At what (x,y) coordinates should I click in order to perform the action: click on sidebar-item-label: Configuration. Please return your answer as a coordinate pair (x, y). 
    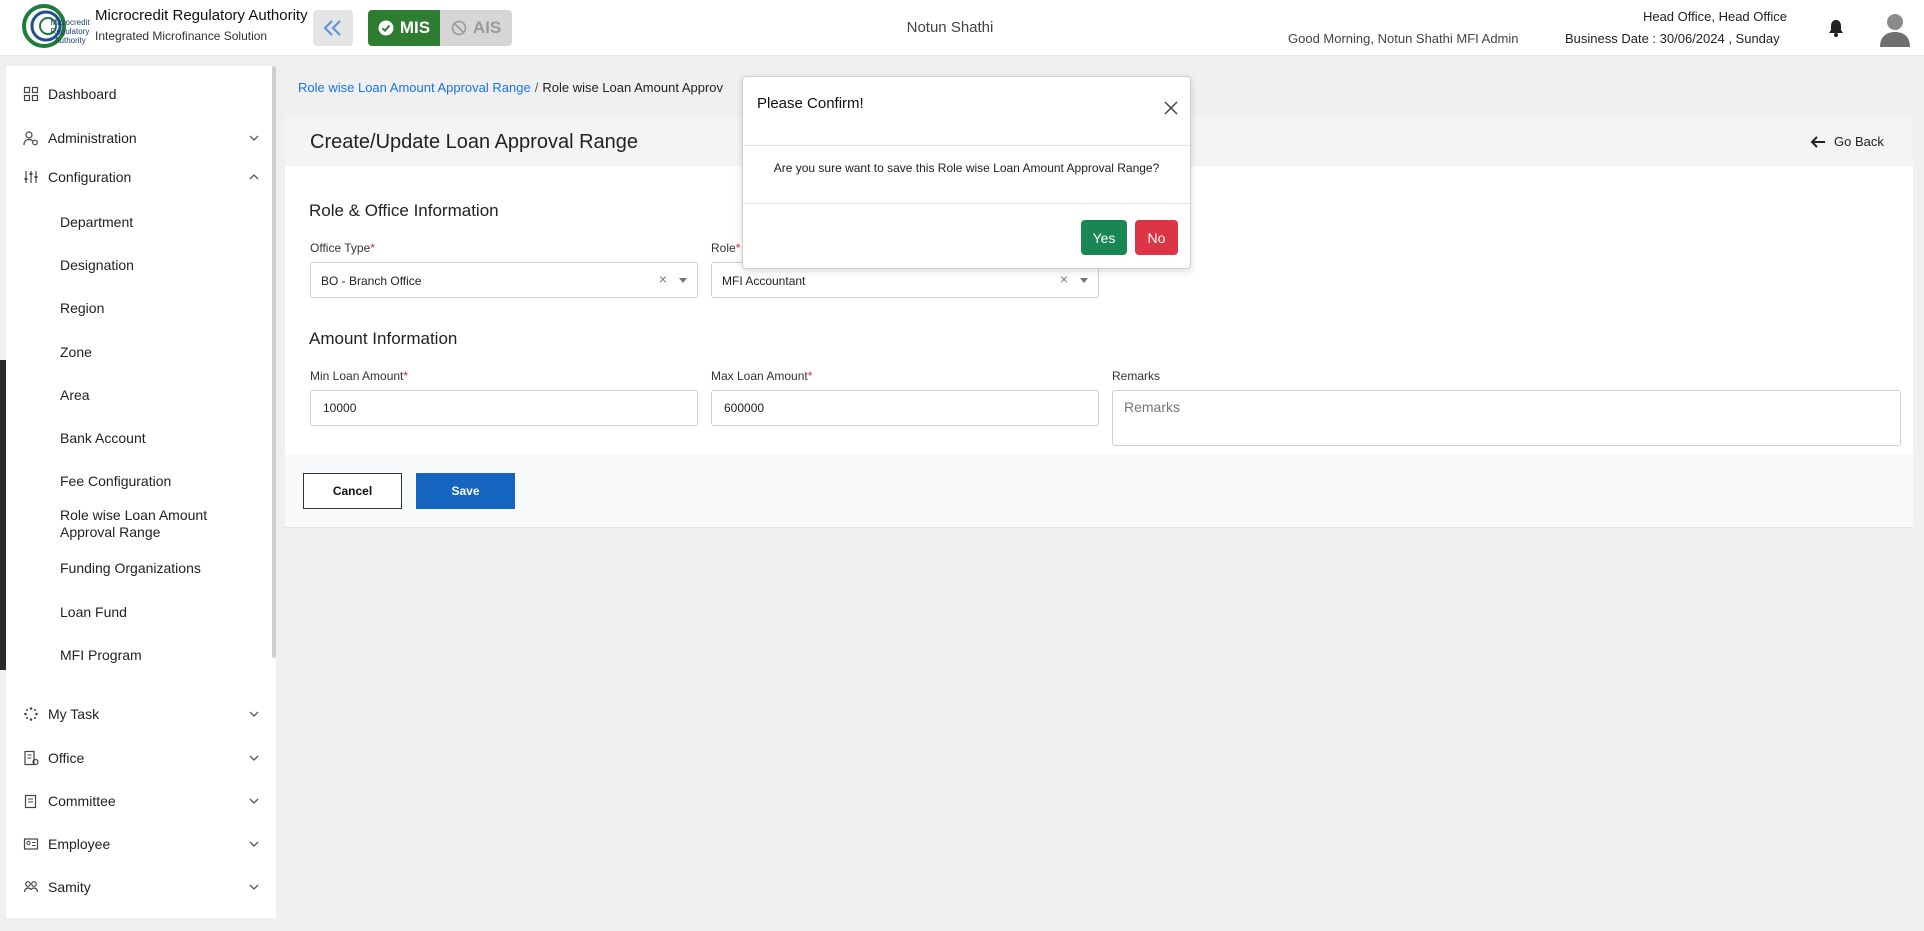
    Looking at the image, I should click on (90, 177).